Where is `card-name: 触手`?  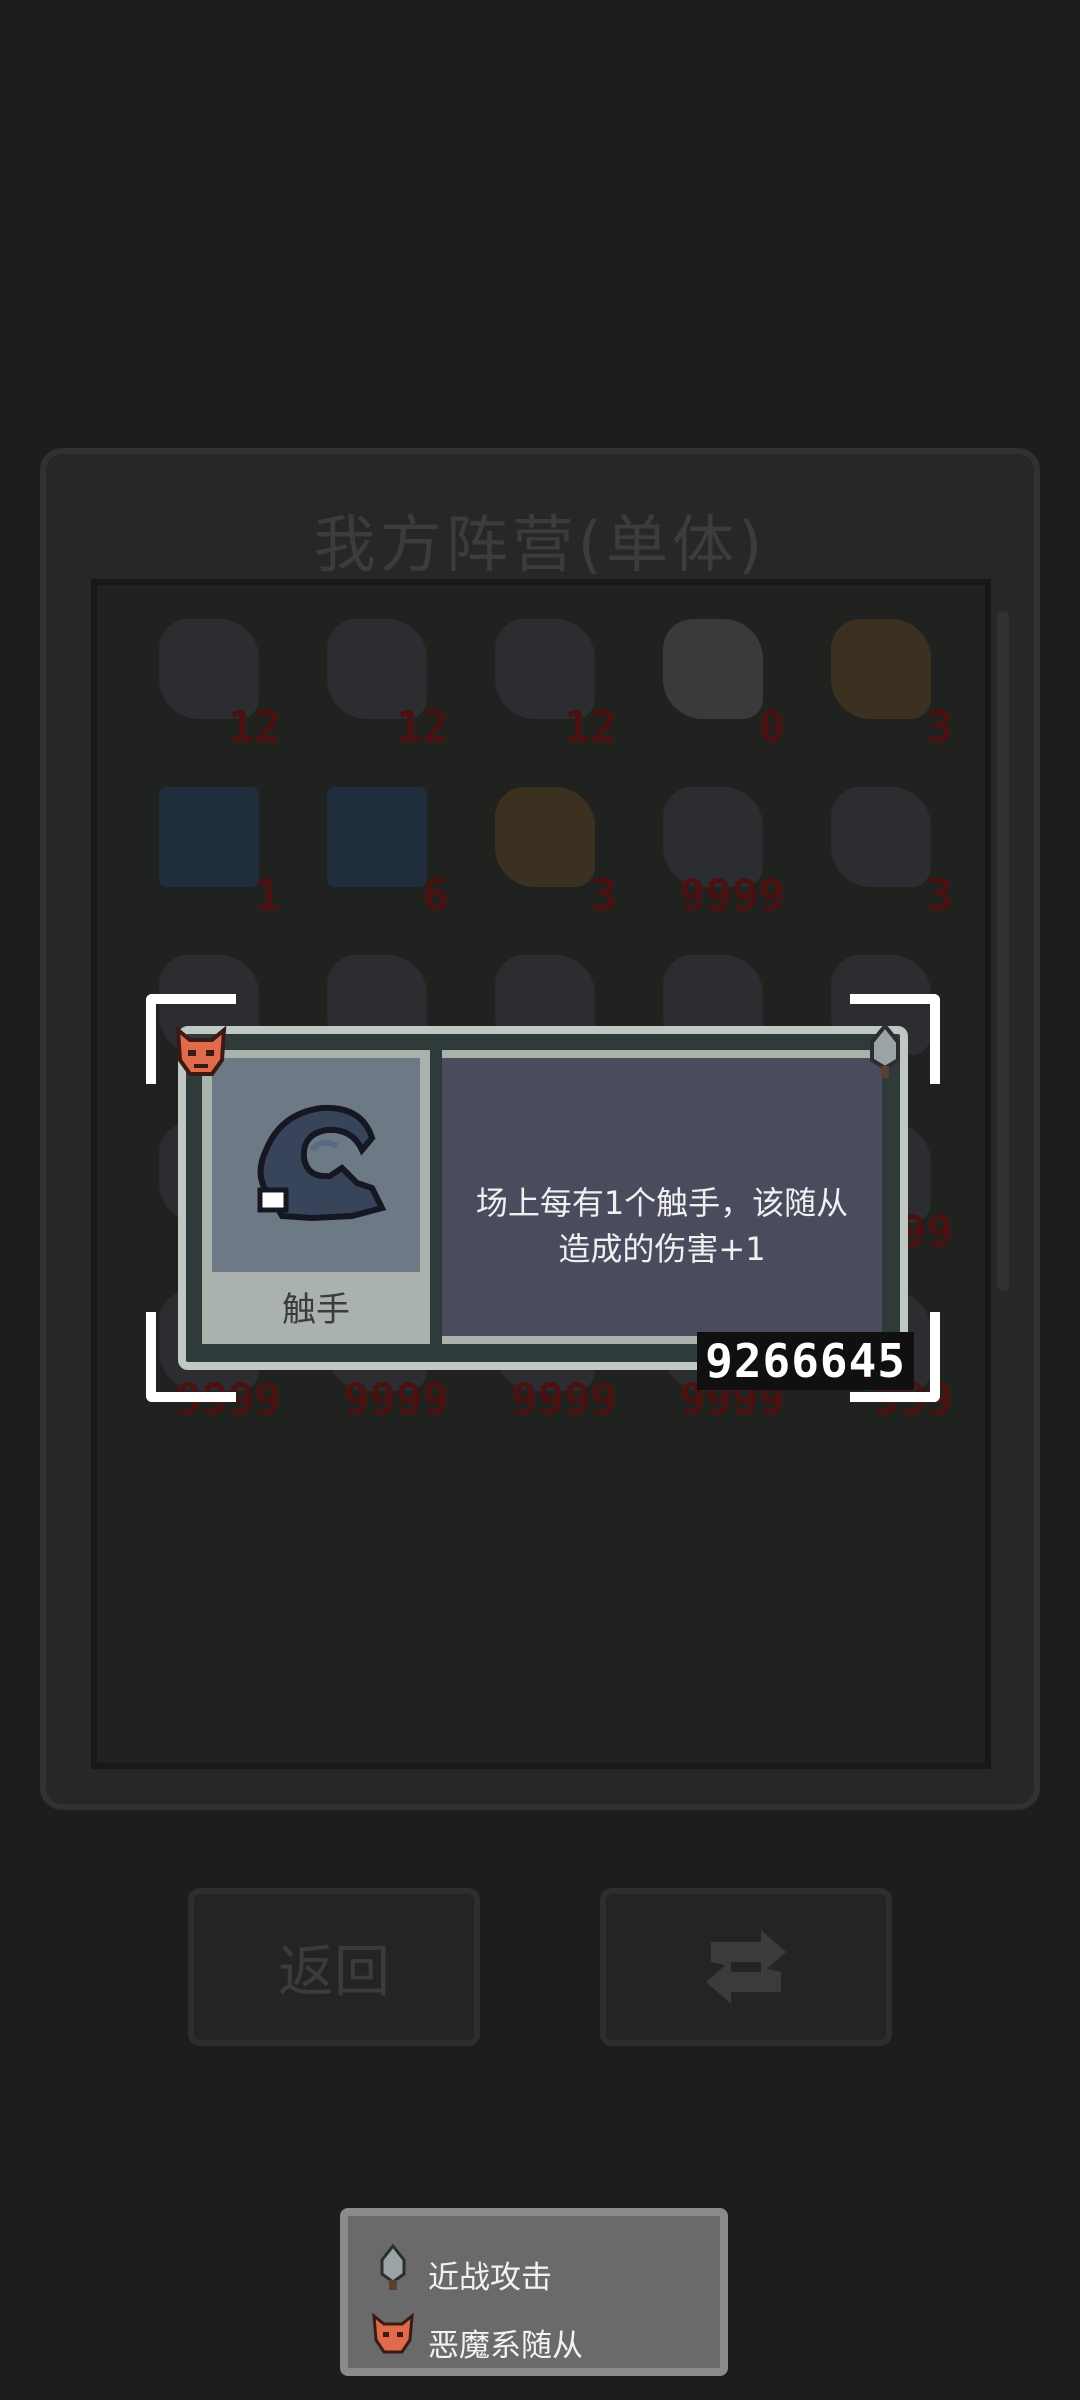 card-name: 触手 is located at coordinates (316, 1310).